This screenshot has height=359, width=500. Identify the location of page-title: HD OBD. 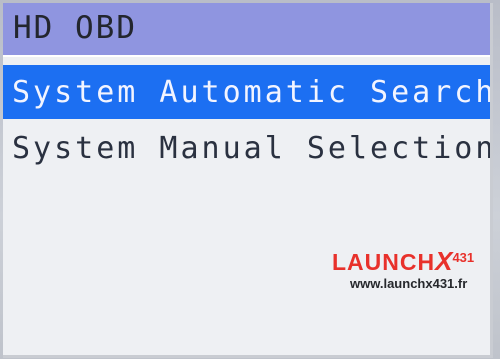
(75, 28).